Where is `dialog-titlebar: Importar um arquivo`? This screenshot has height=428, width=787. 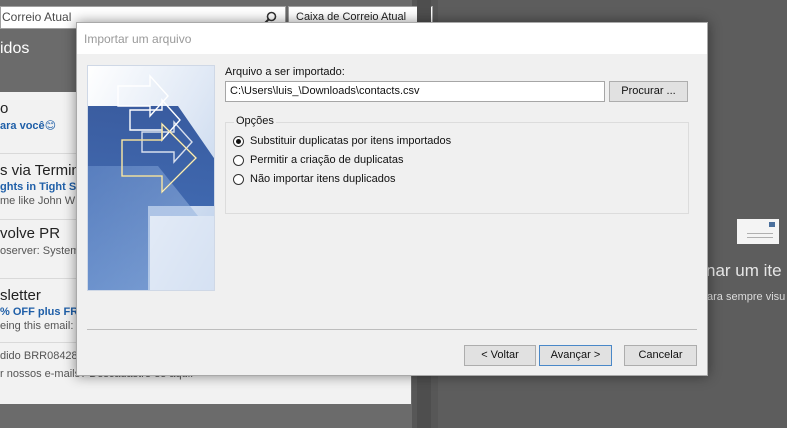
dialog-titlebar: Importar um arquivo is located at coordinates (392, 38).